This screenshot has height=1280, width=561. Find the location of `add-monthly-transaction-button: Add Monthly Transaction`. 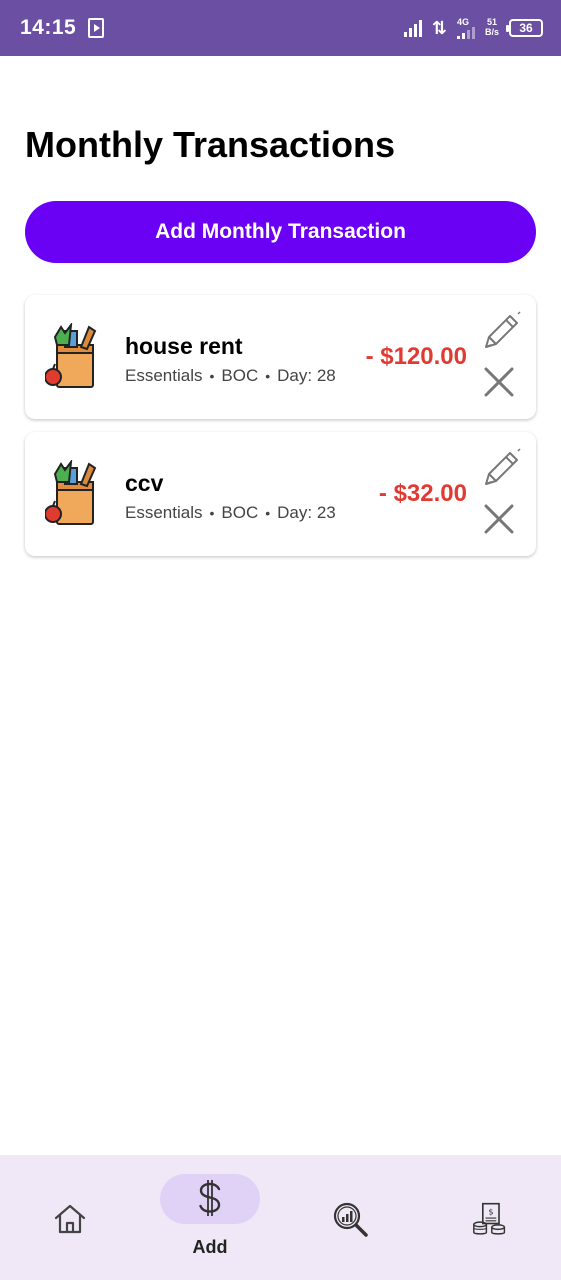

add-monthly-transaction-button: Add Monthly Transaction is located at coordinates (280, 232).